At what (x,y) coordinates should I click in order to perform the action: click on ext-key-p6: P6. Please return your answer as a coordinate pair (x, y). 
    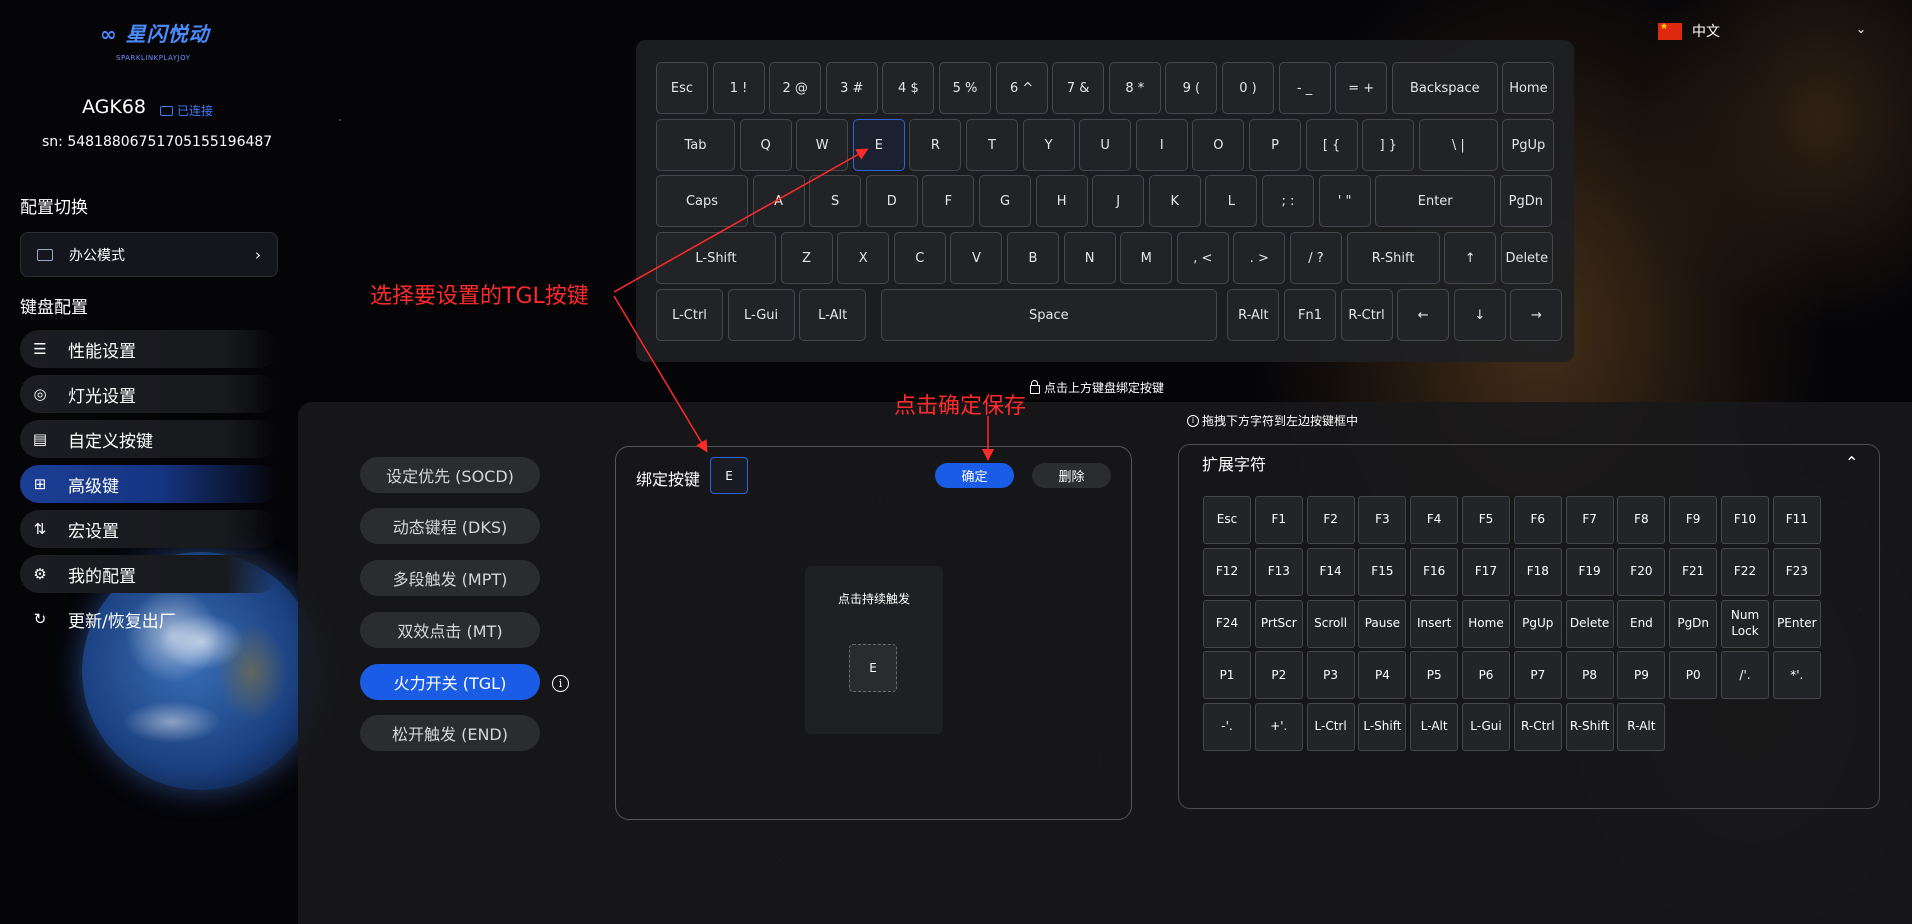
    Looking at the image, I should click on (1486, 675).